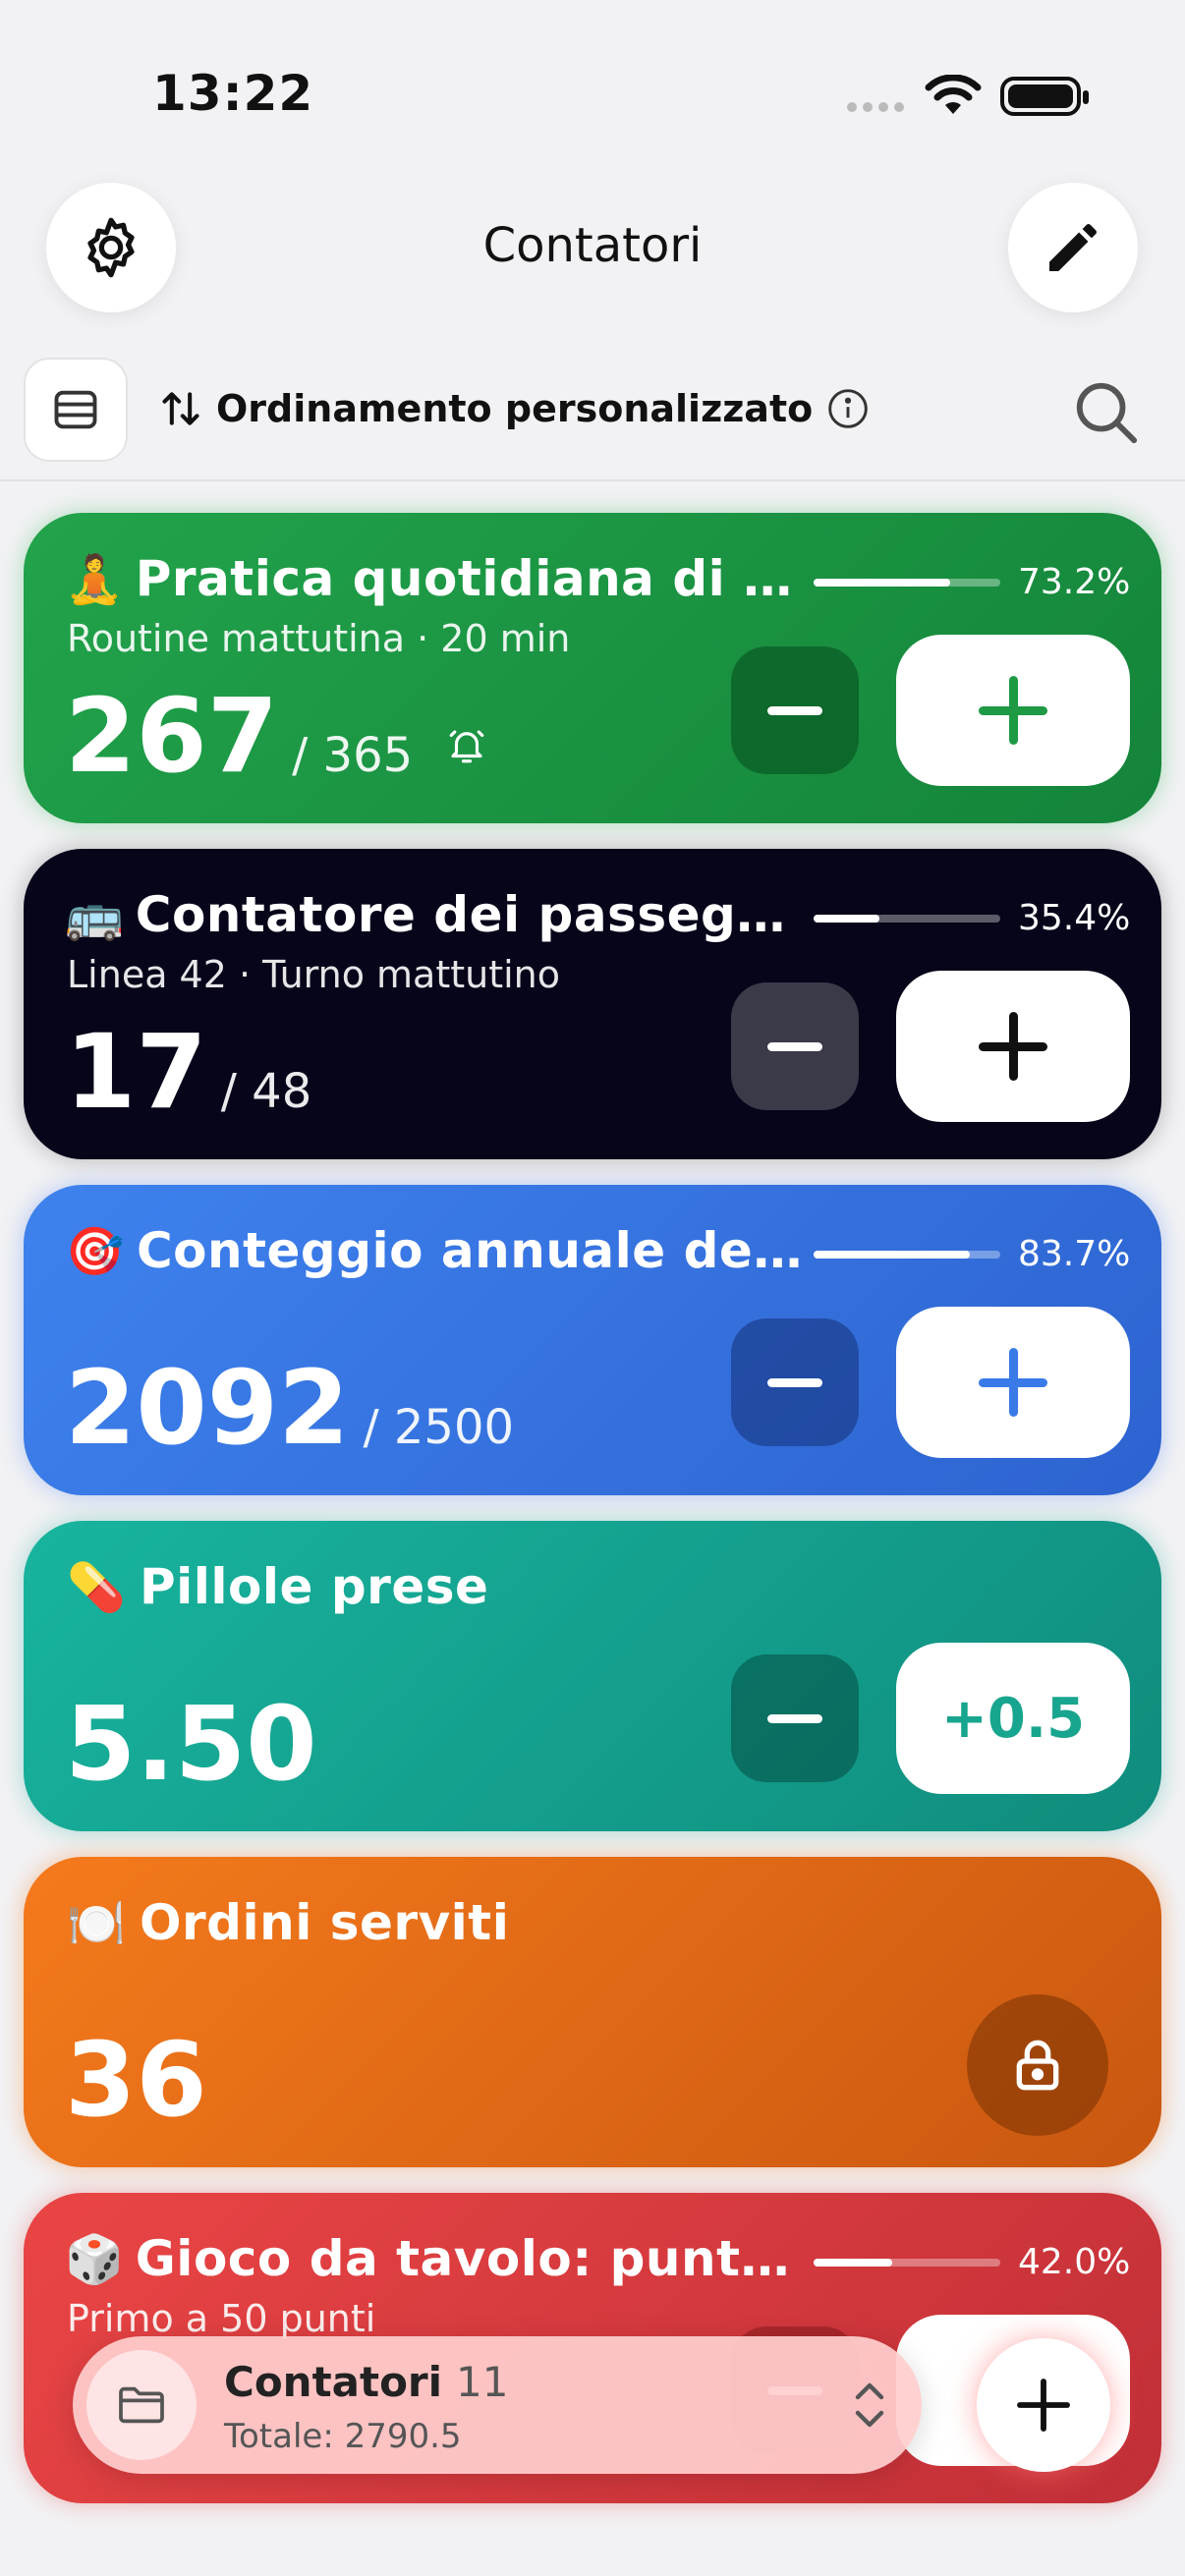 The width and height of the screenshot is (1185, 2576). Describe the element at coordinates (870, 2405) in the screenshot. I see `chevron-up-down-icon` at that location.